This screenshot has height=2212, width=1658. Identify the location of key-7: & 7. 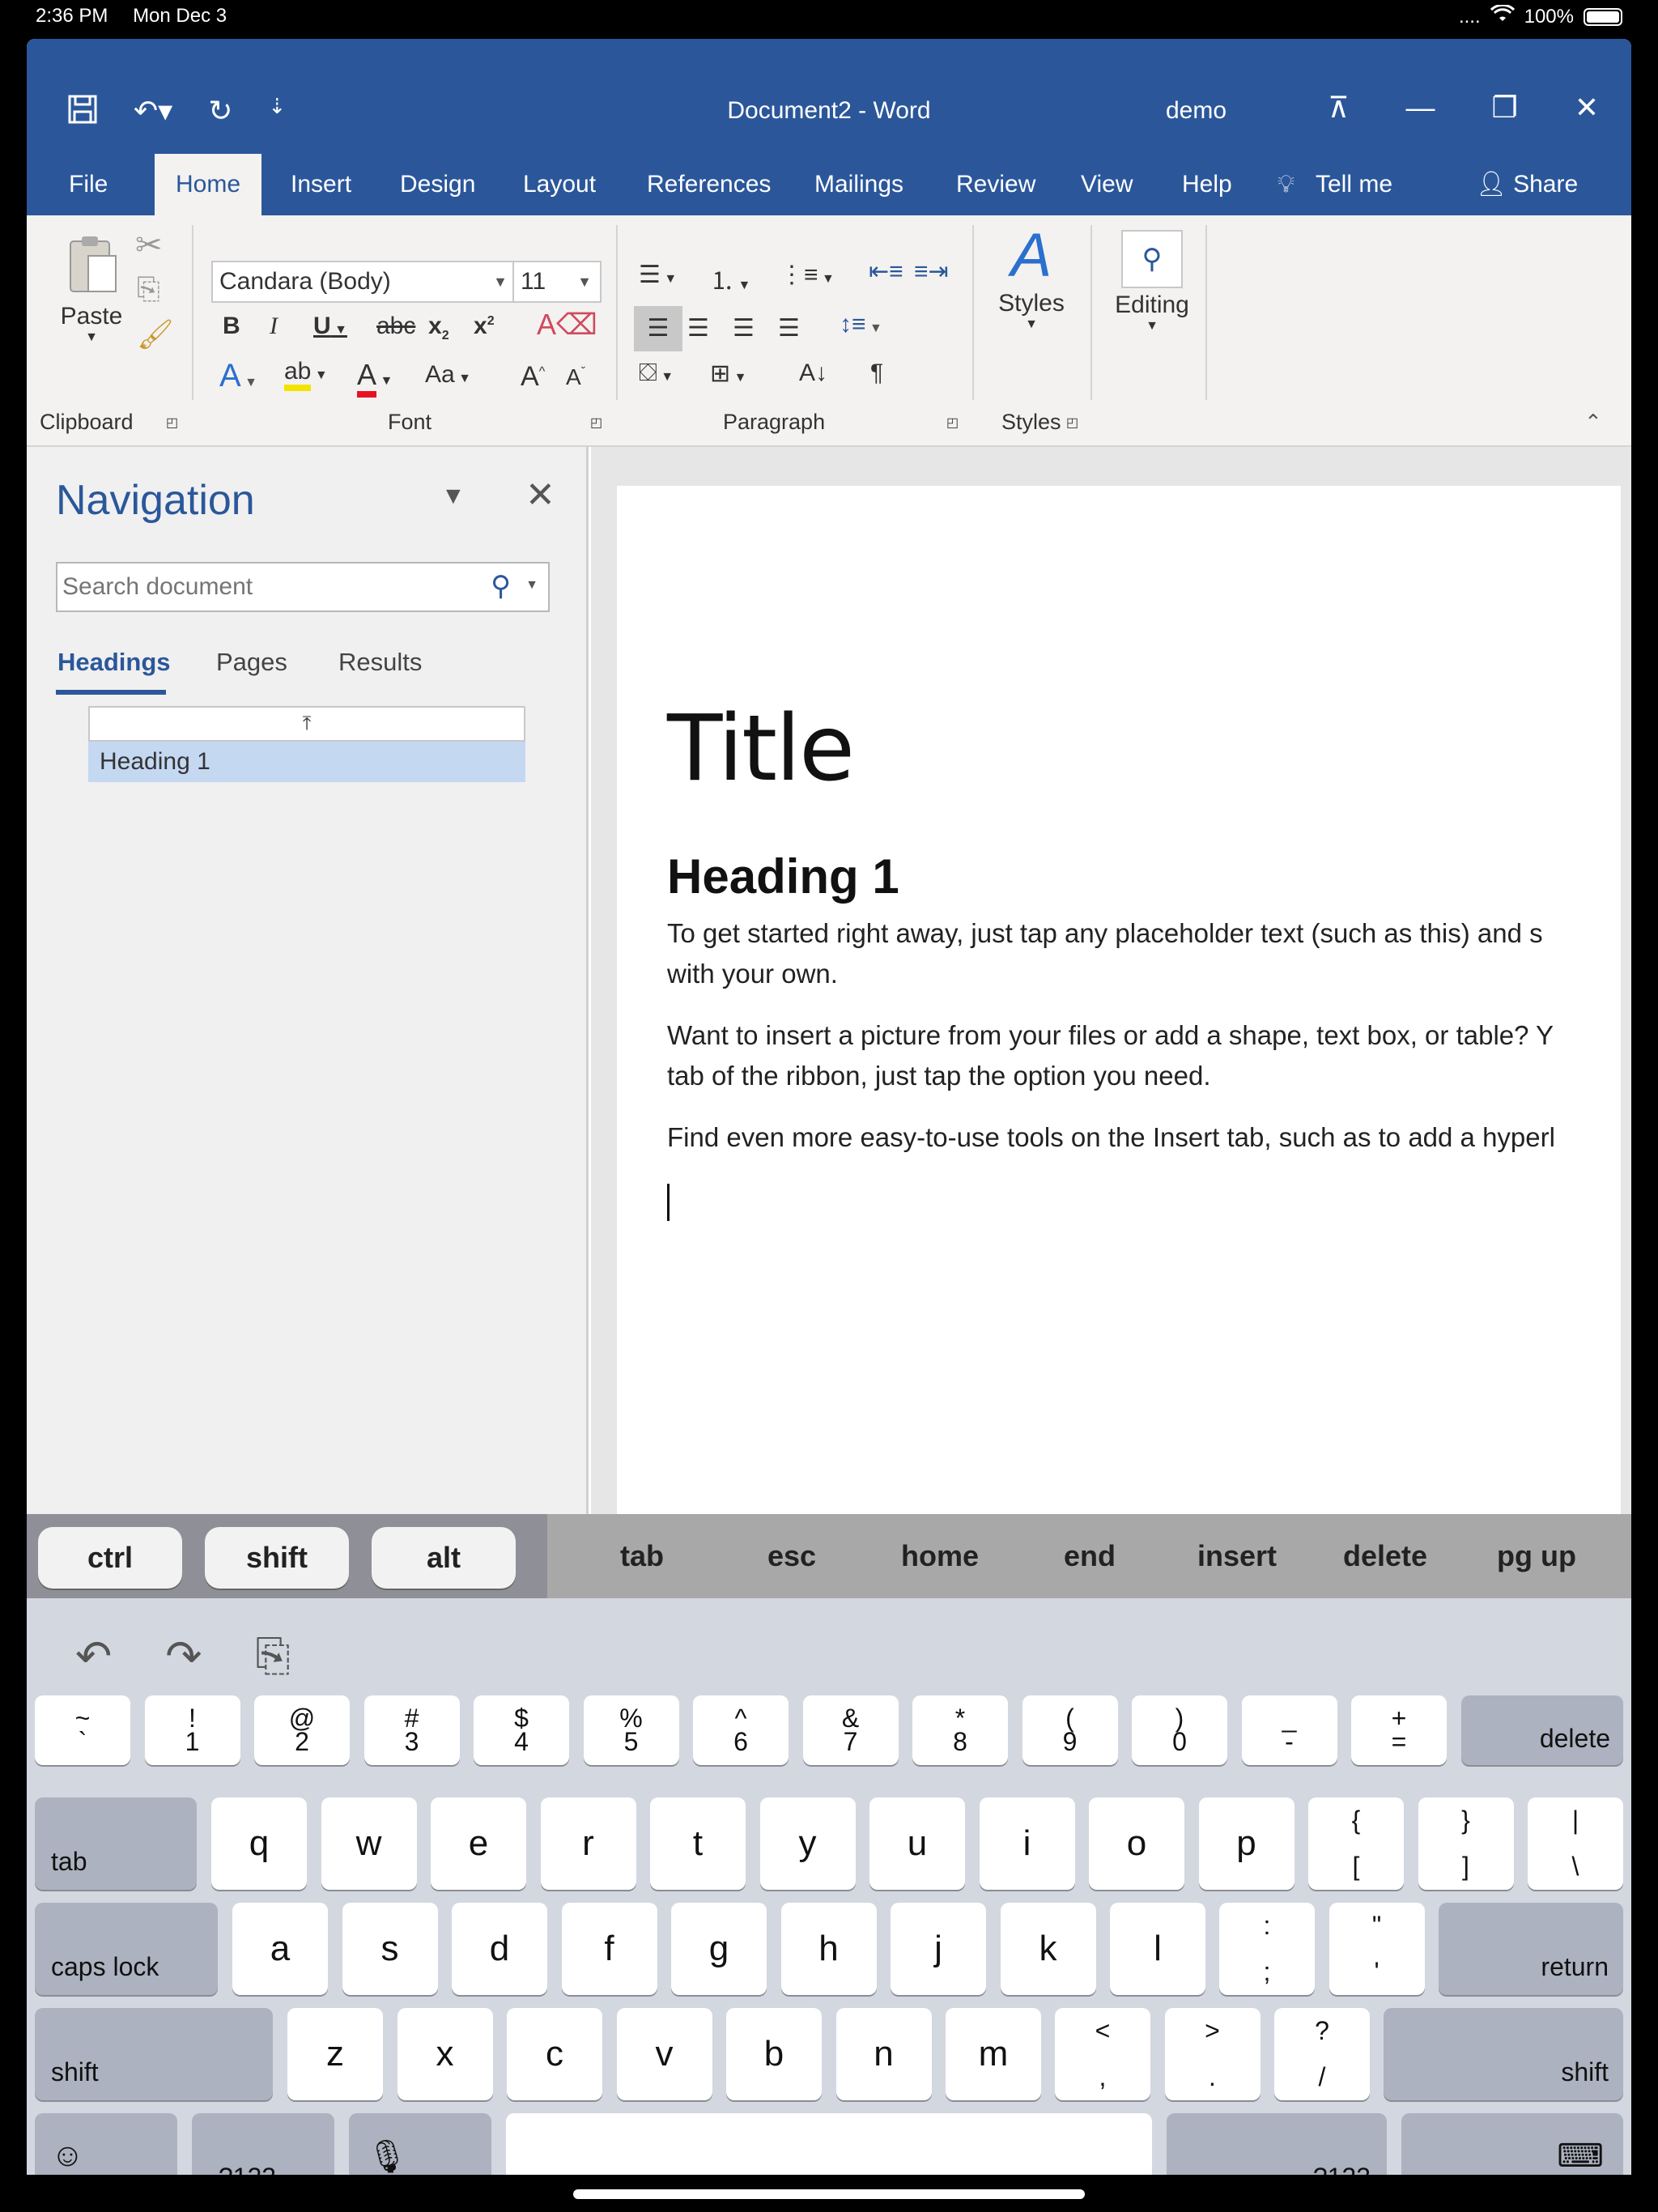
(850, 1730).